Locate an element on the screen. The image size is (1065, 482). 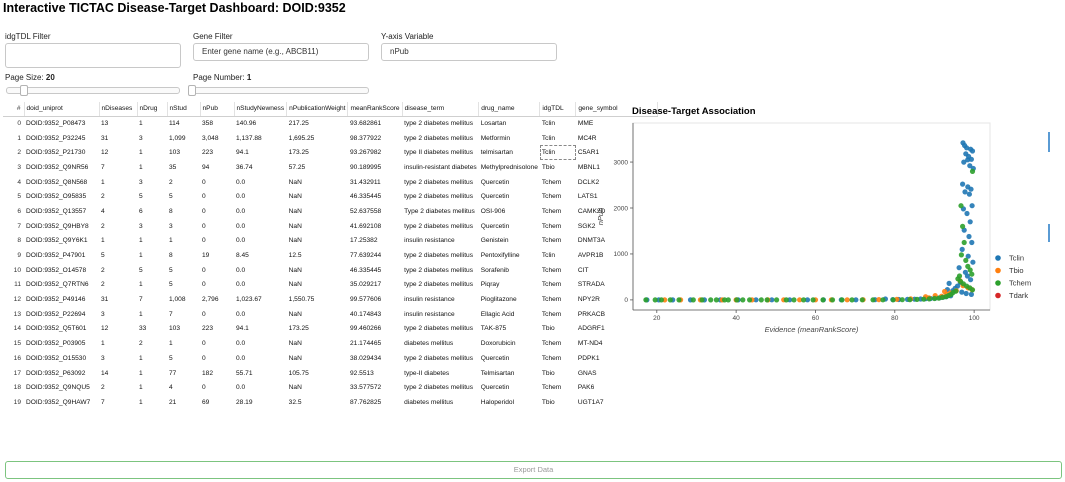
table-cell: 31.432911 is located at coordinates (375, 182).